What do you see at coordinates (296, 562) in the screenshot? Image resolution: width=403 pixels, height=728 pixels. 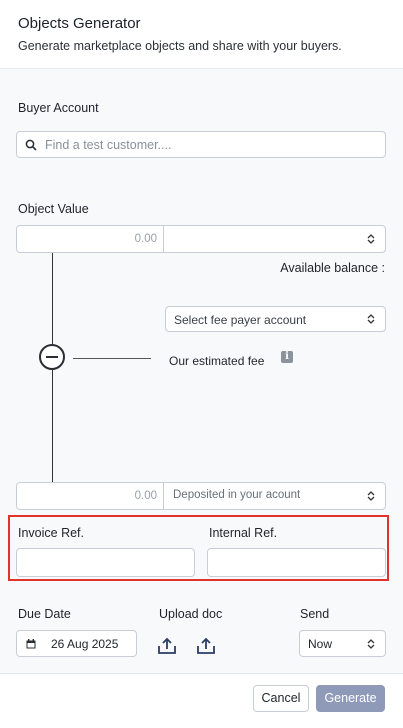 I see `internal-ref-input` at bounding box center [296, 562].